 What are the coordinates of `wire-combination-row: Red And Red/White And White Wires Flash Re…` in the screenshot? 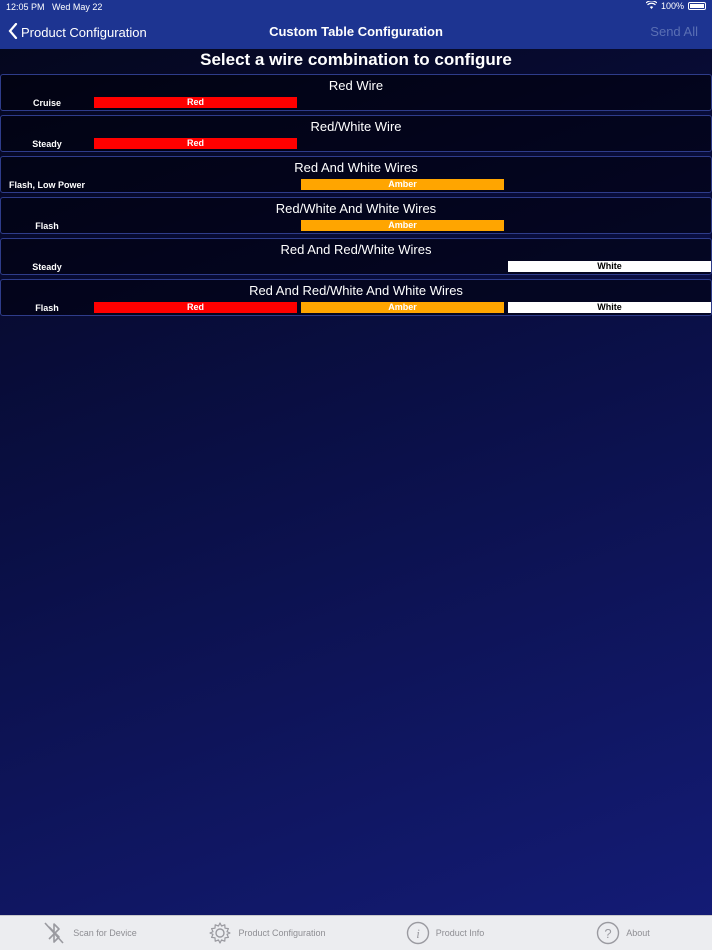 It's located at (356, 297).